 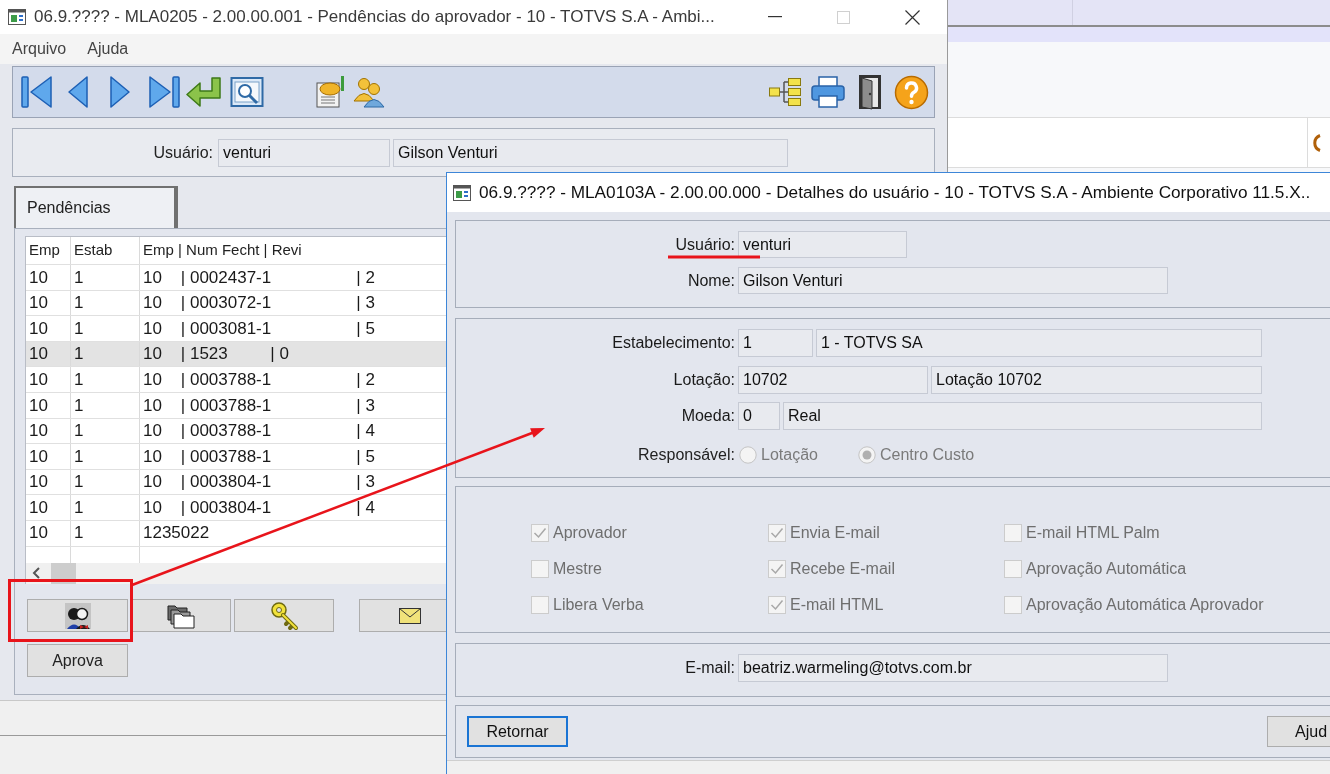 What do you see at coordinates (410, 615) in the screenshot?
I see `envelope-icon` at bounding box center [410, 615].